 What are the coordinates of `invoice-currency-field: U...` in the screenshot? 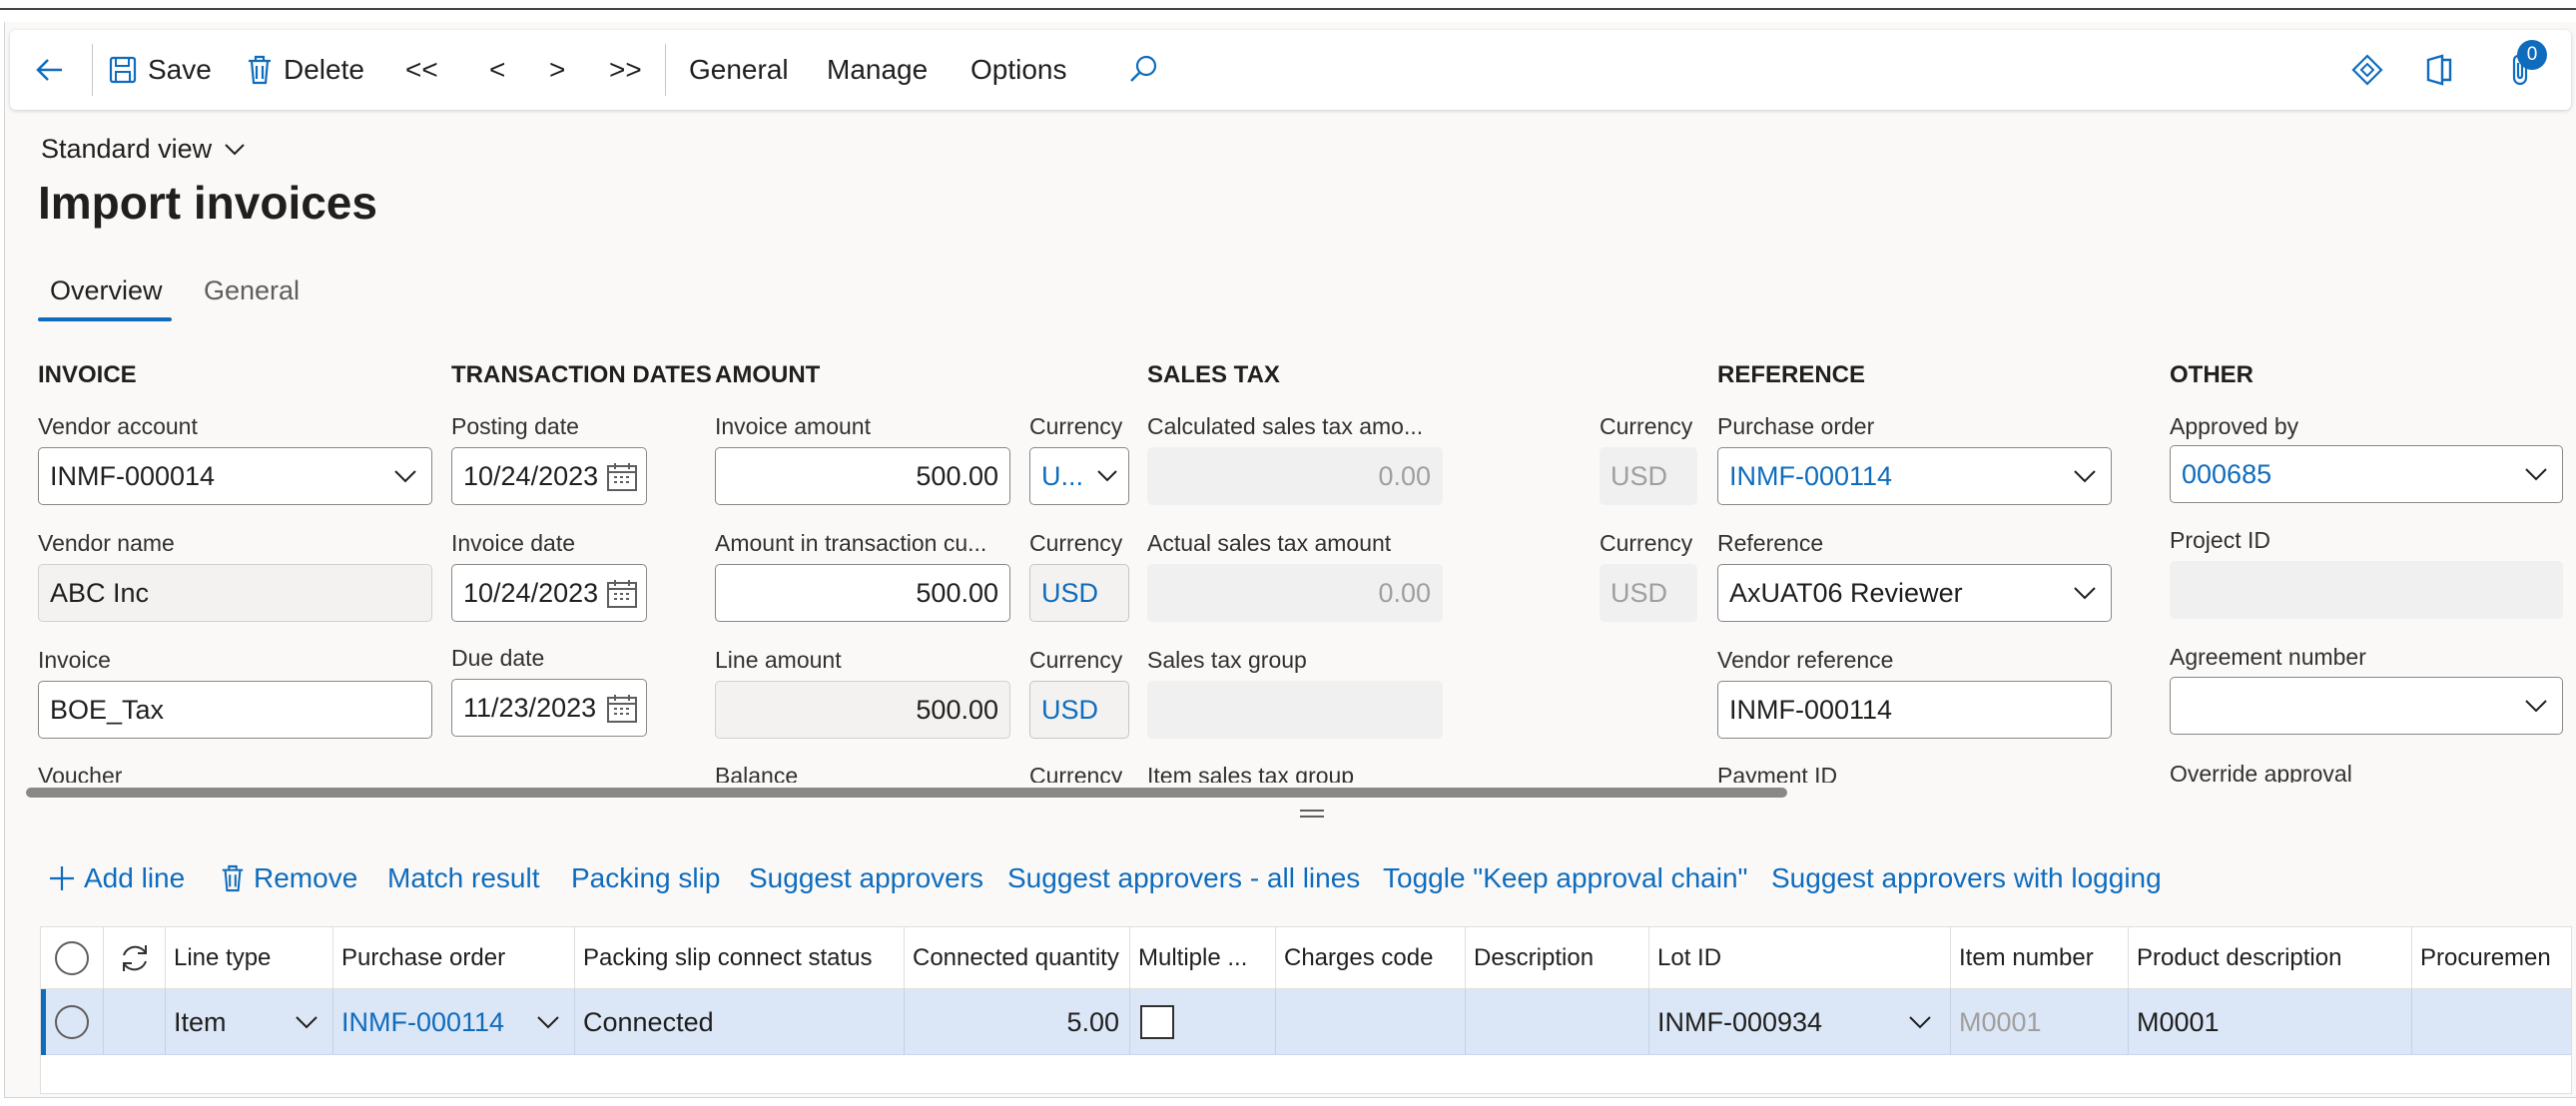 It's located at (1079, 476).